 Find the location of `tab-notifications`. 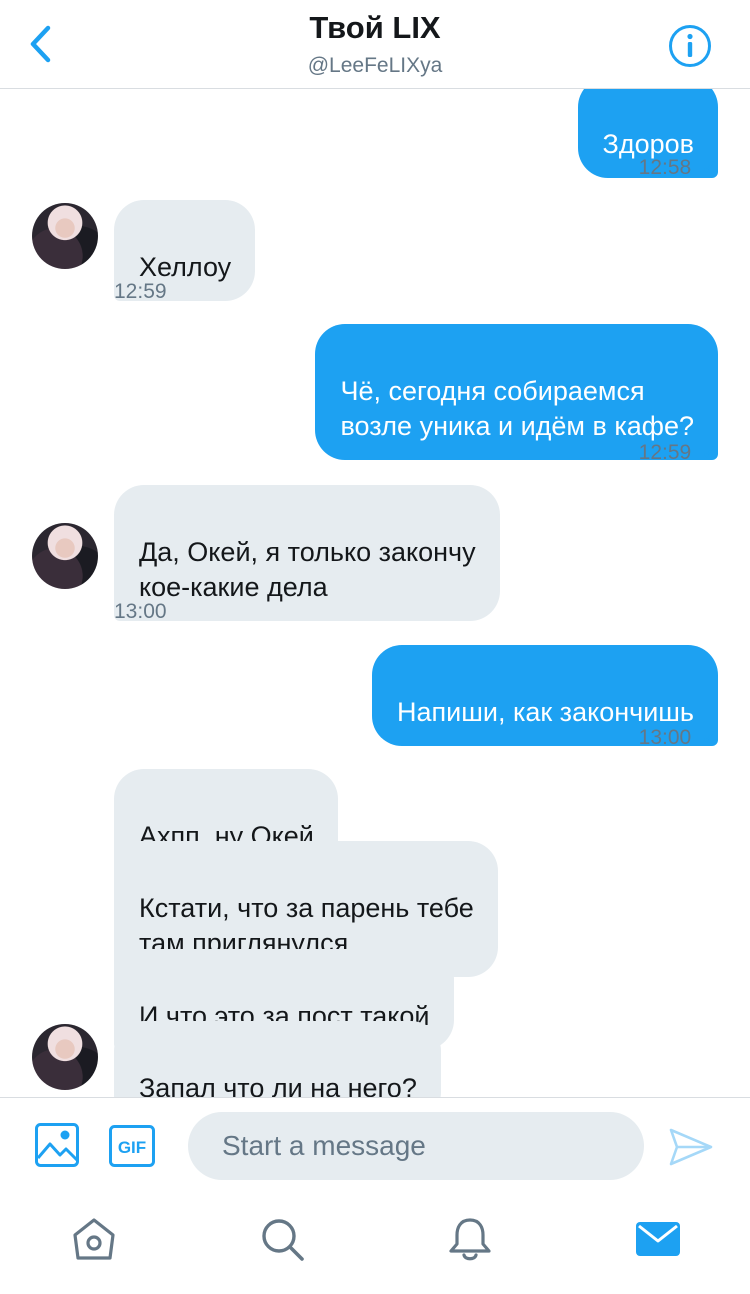

tab-notifications is located at coordinates (470, 1239).